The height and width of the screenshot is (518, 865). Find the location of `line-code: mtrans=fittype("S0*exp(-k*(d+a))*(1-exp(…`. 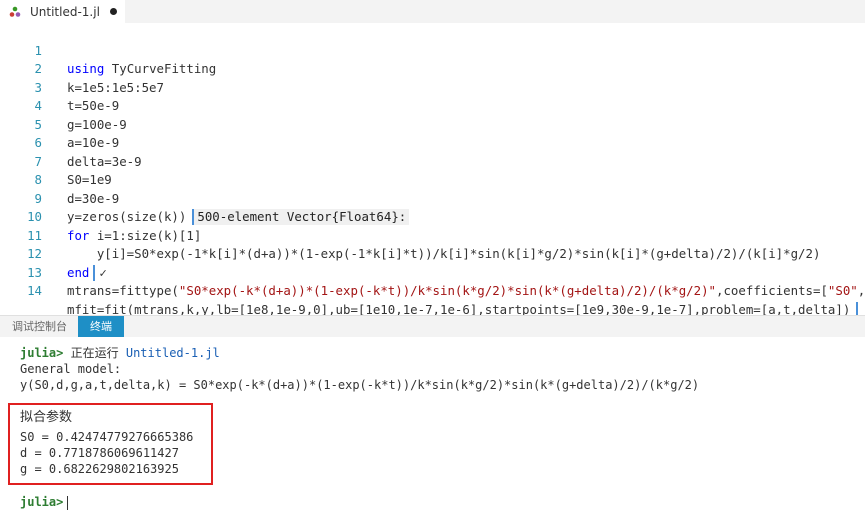

line-code: mtrans=fittype("S0*exp(-k*(d+a))*(1-exp(… is located at coordinates (466, 290).